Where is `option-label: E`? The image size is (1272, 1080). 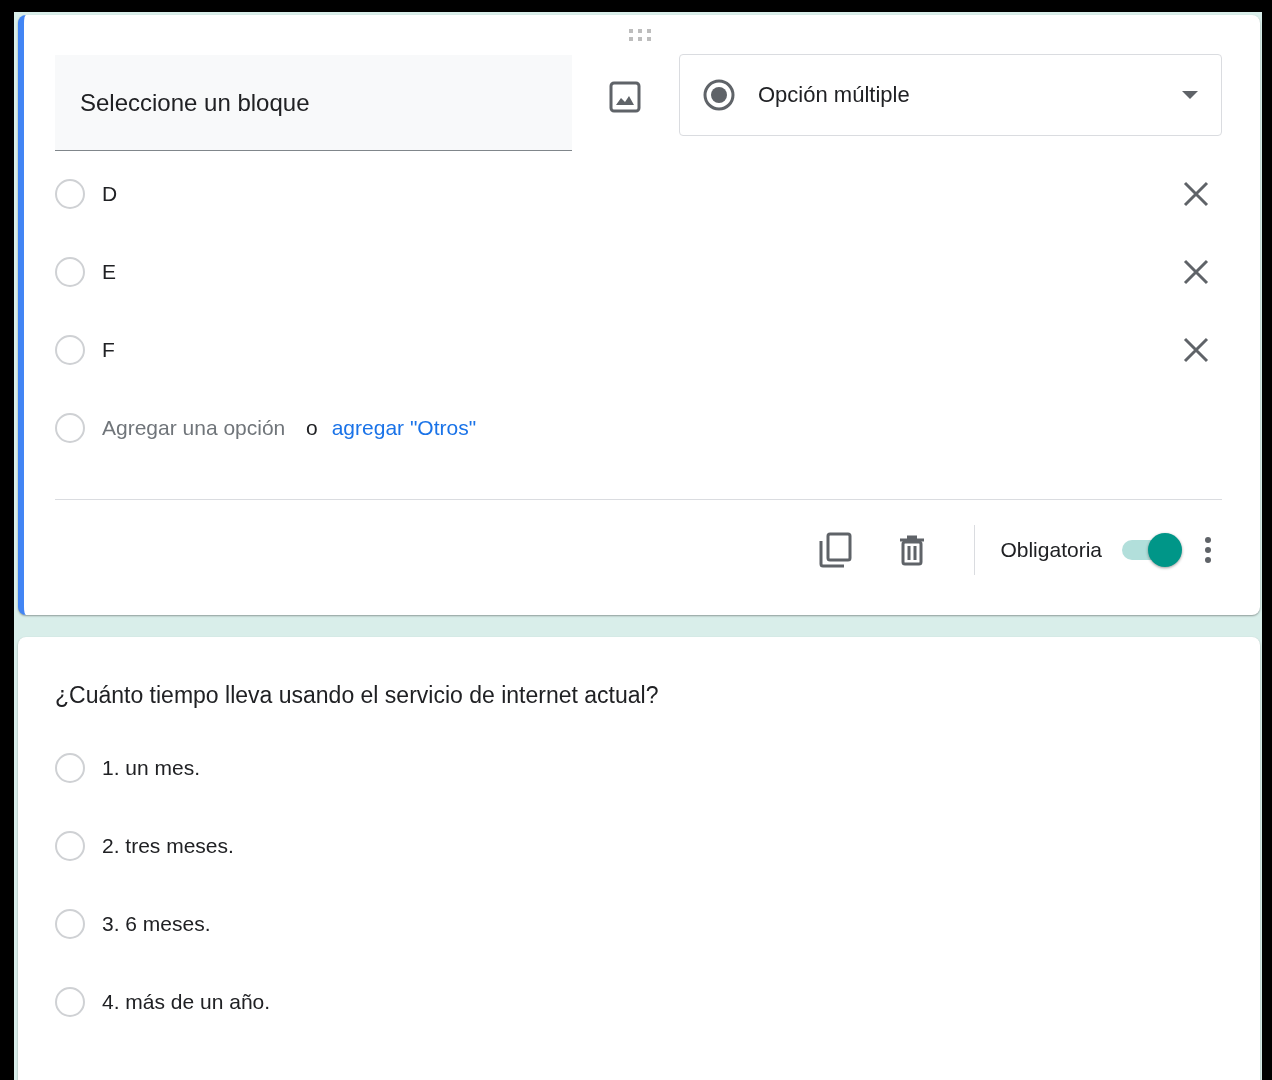 option-label: E is located at coordinates (642, 272).